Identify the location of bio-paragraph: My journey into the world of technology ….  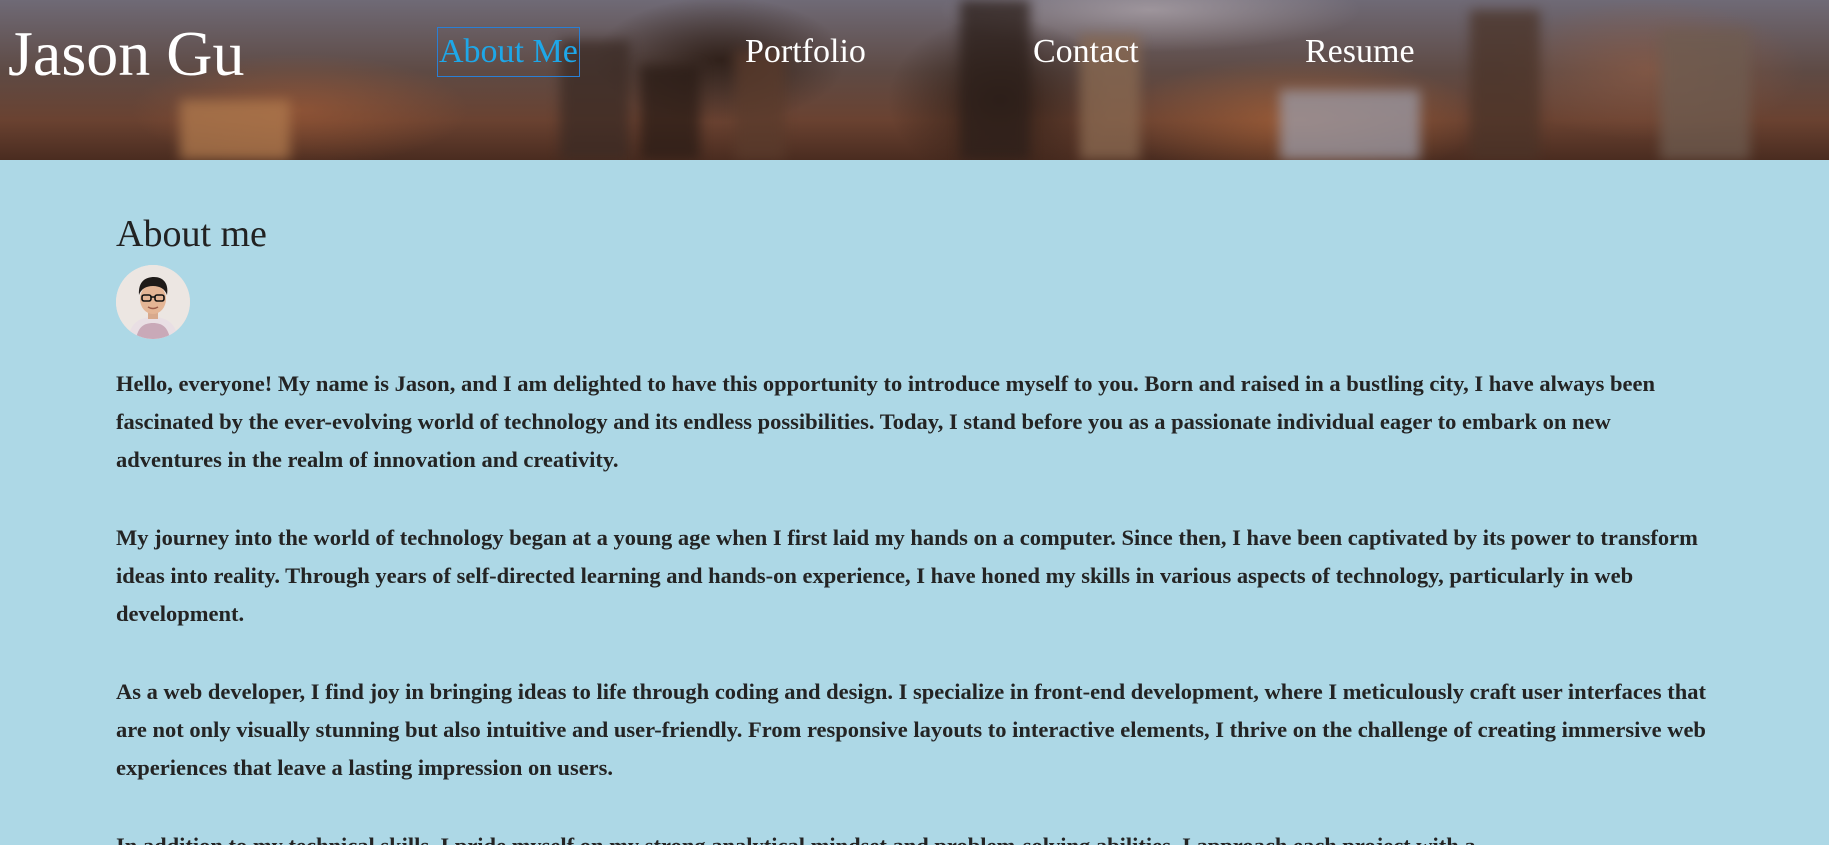
(907, 575).